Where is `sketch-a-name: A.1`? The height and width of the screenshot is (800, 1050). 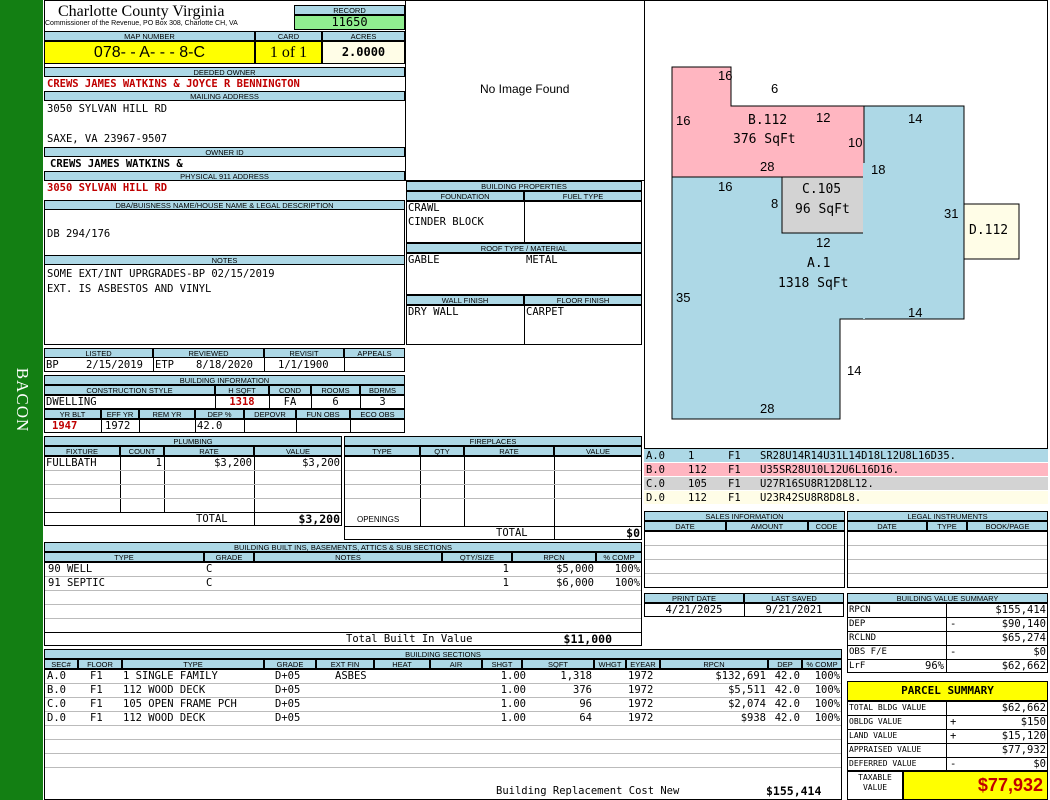
sketch-a-name: A.1 is located at coordinates (818, 263).